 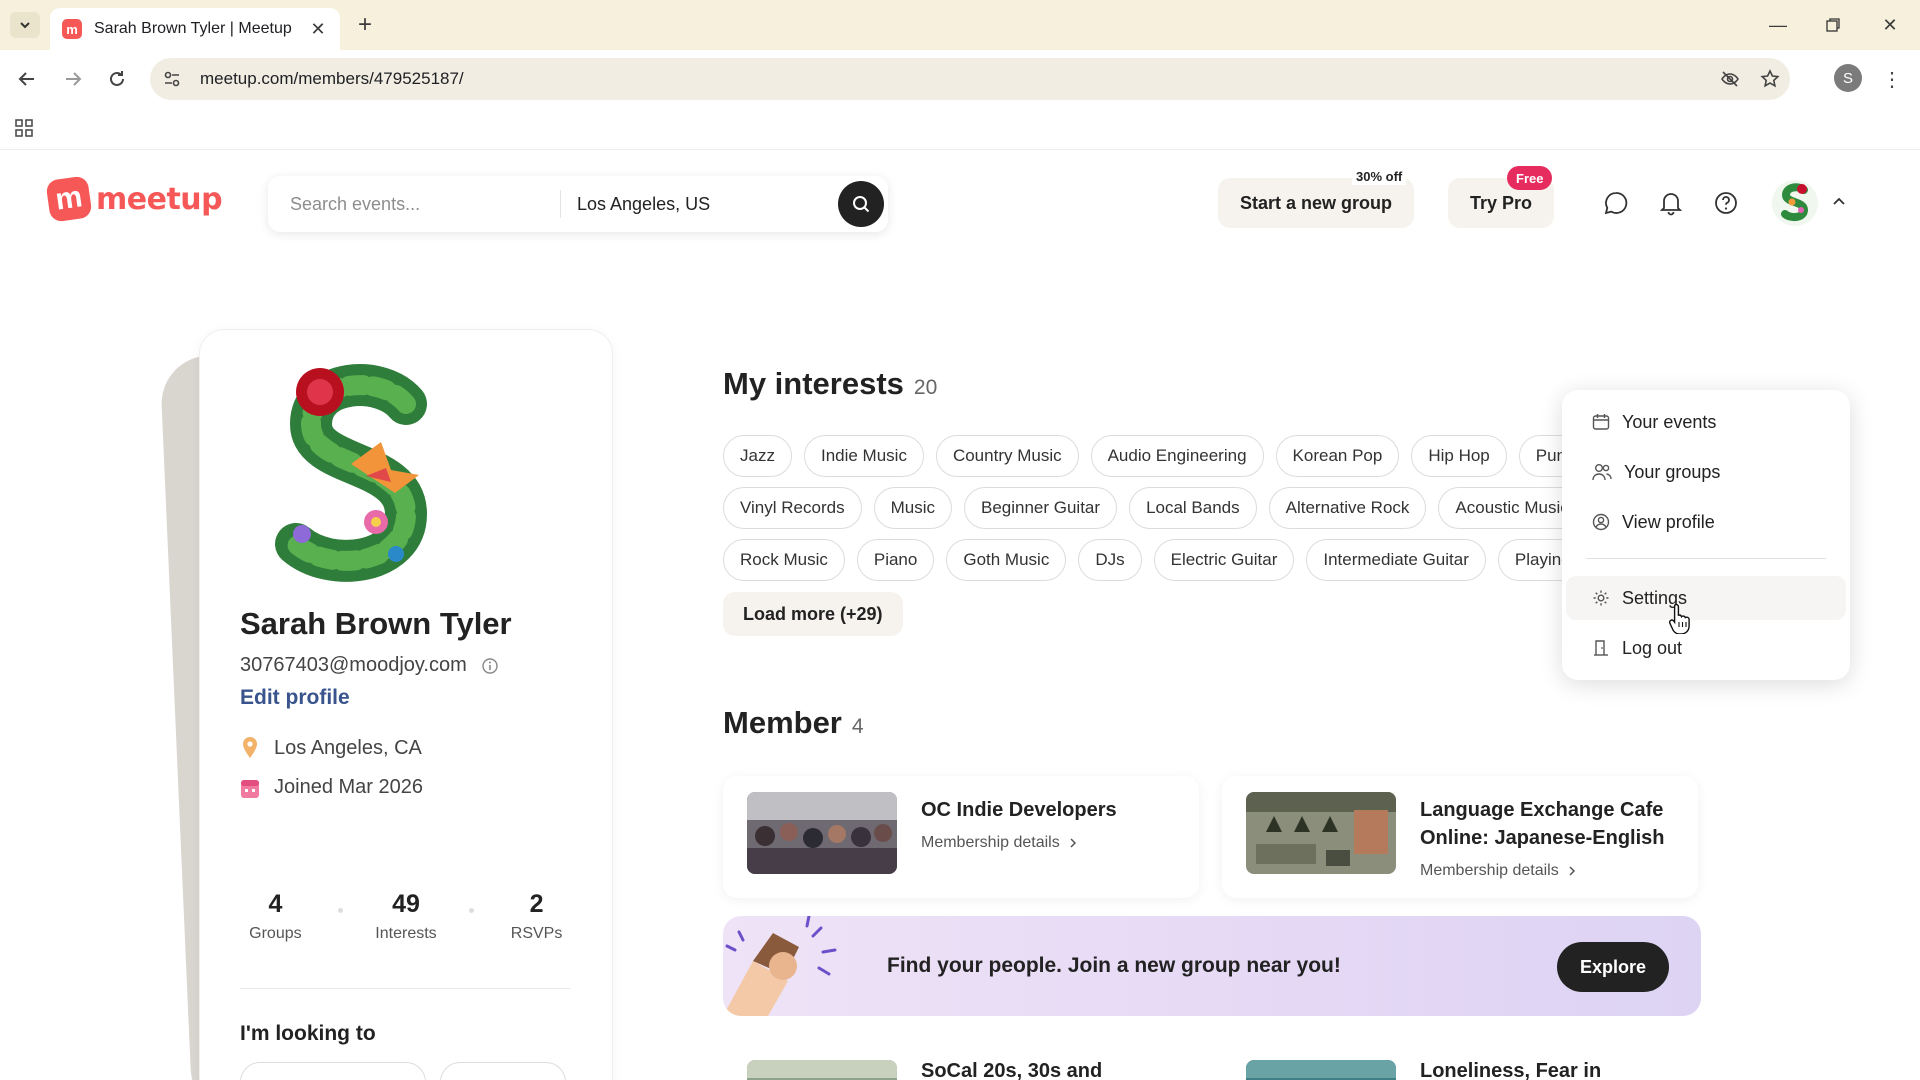 What do you see at coordinates (1669, 421) in the screenshot?
I see `menu-item-label: Your events` at bounding box center [1669, 421].